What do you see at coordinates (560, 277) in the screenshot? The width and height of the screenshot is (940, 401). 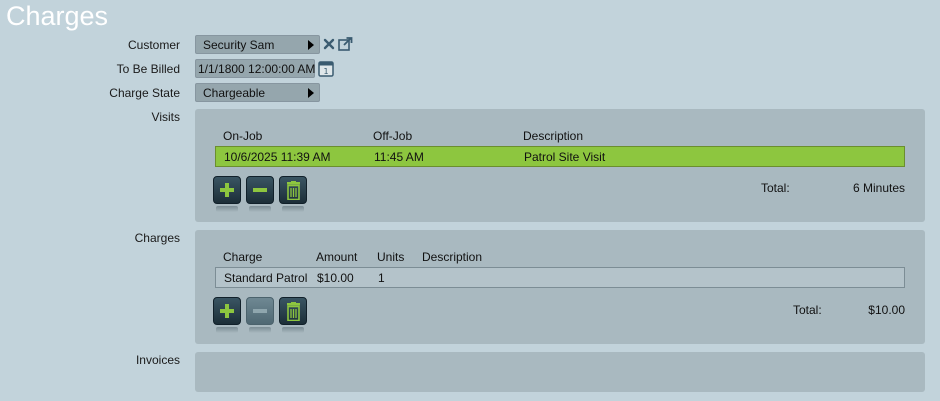 I see `charges-table-row: Standard Patrol $10.00 1` at bounding box center [560, 277].